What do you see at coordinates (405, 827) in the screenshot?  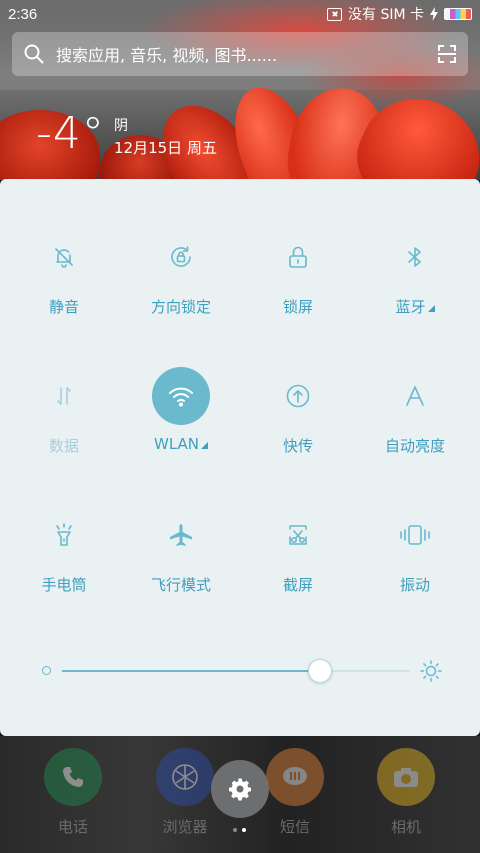 I see `app-label: 相机` at bounding box center [405, 827].